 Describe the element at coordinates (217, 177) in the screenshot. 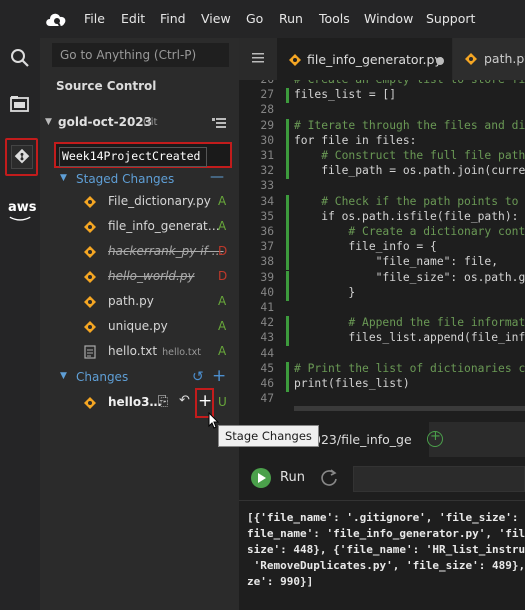

I see `unstage-all-icon: —` at that location.